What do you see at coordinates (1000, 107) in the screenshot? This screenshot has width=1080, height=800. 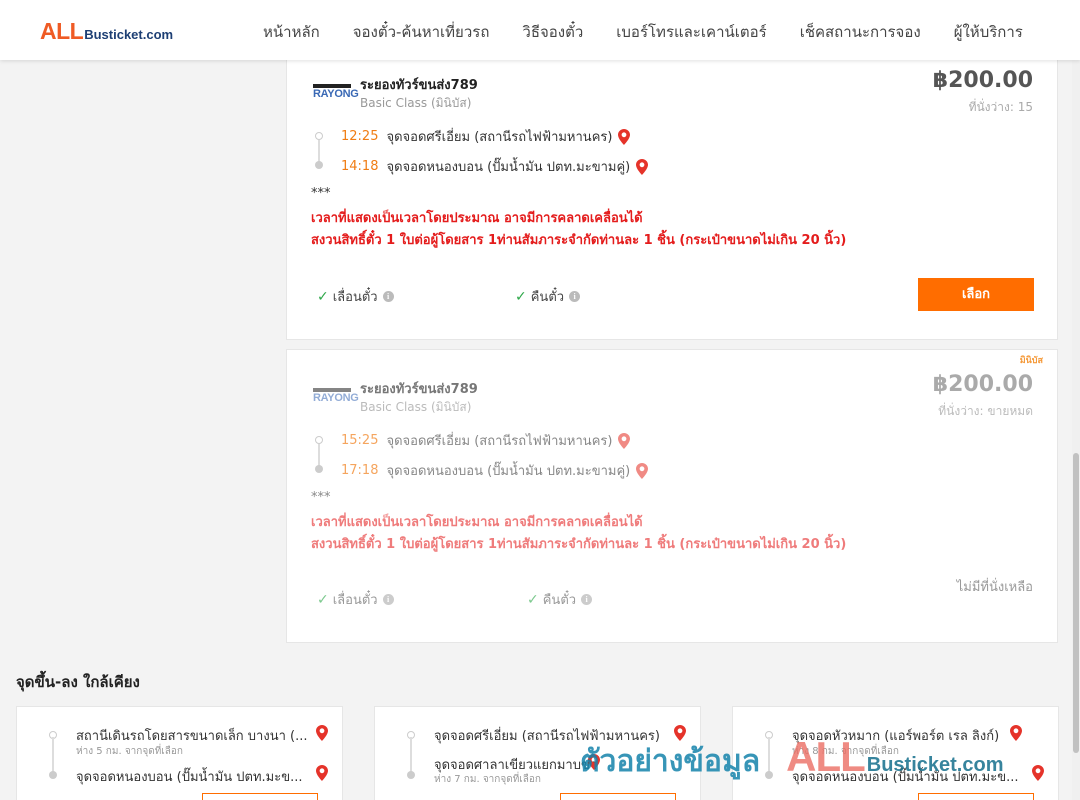 I see `seats-available: ที่นั่งว่าง: 15` at bounding box center [1000, 107].